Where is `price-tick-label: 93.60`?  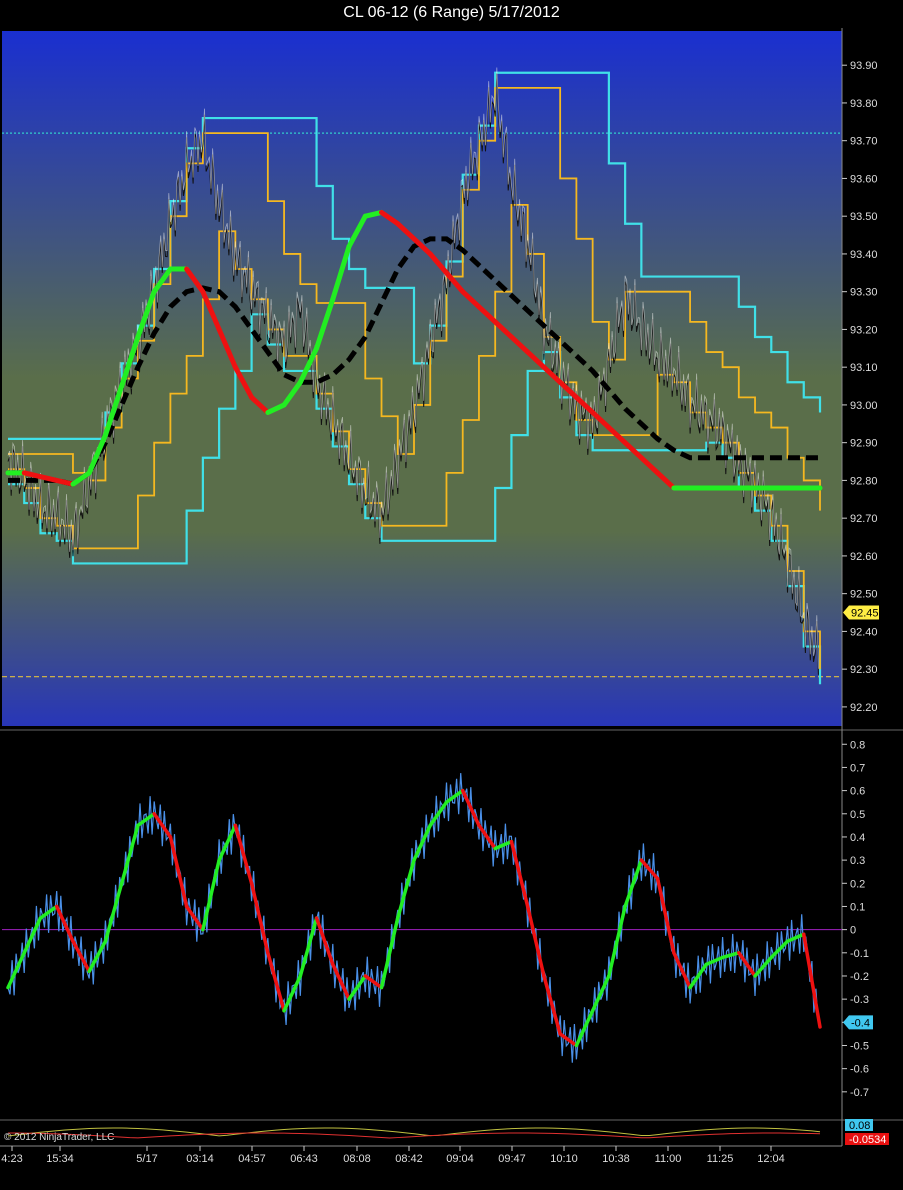 price-tick-label: 93.60 is located at coordinates (864, 179).